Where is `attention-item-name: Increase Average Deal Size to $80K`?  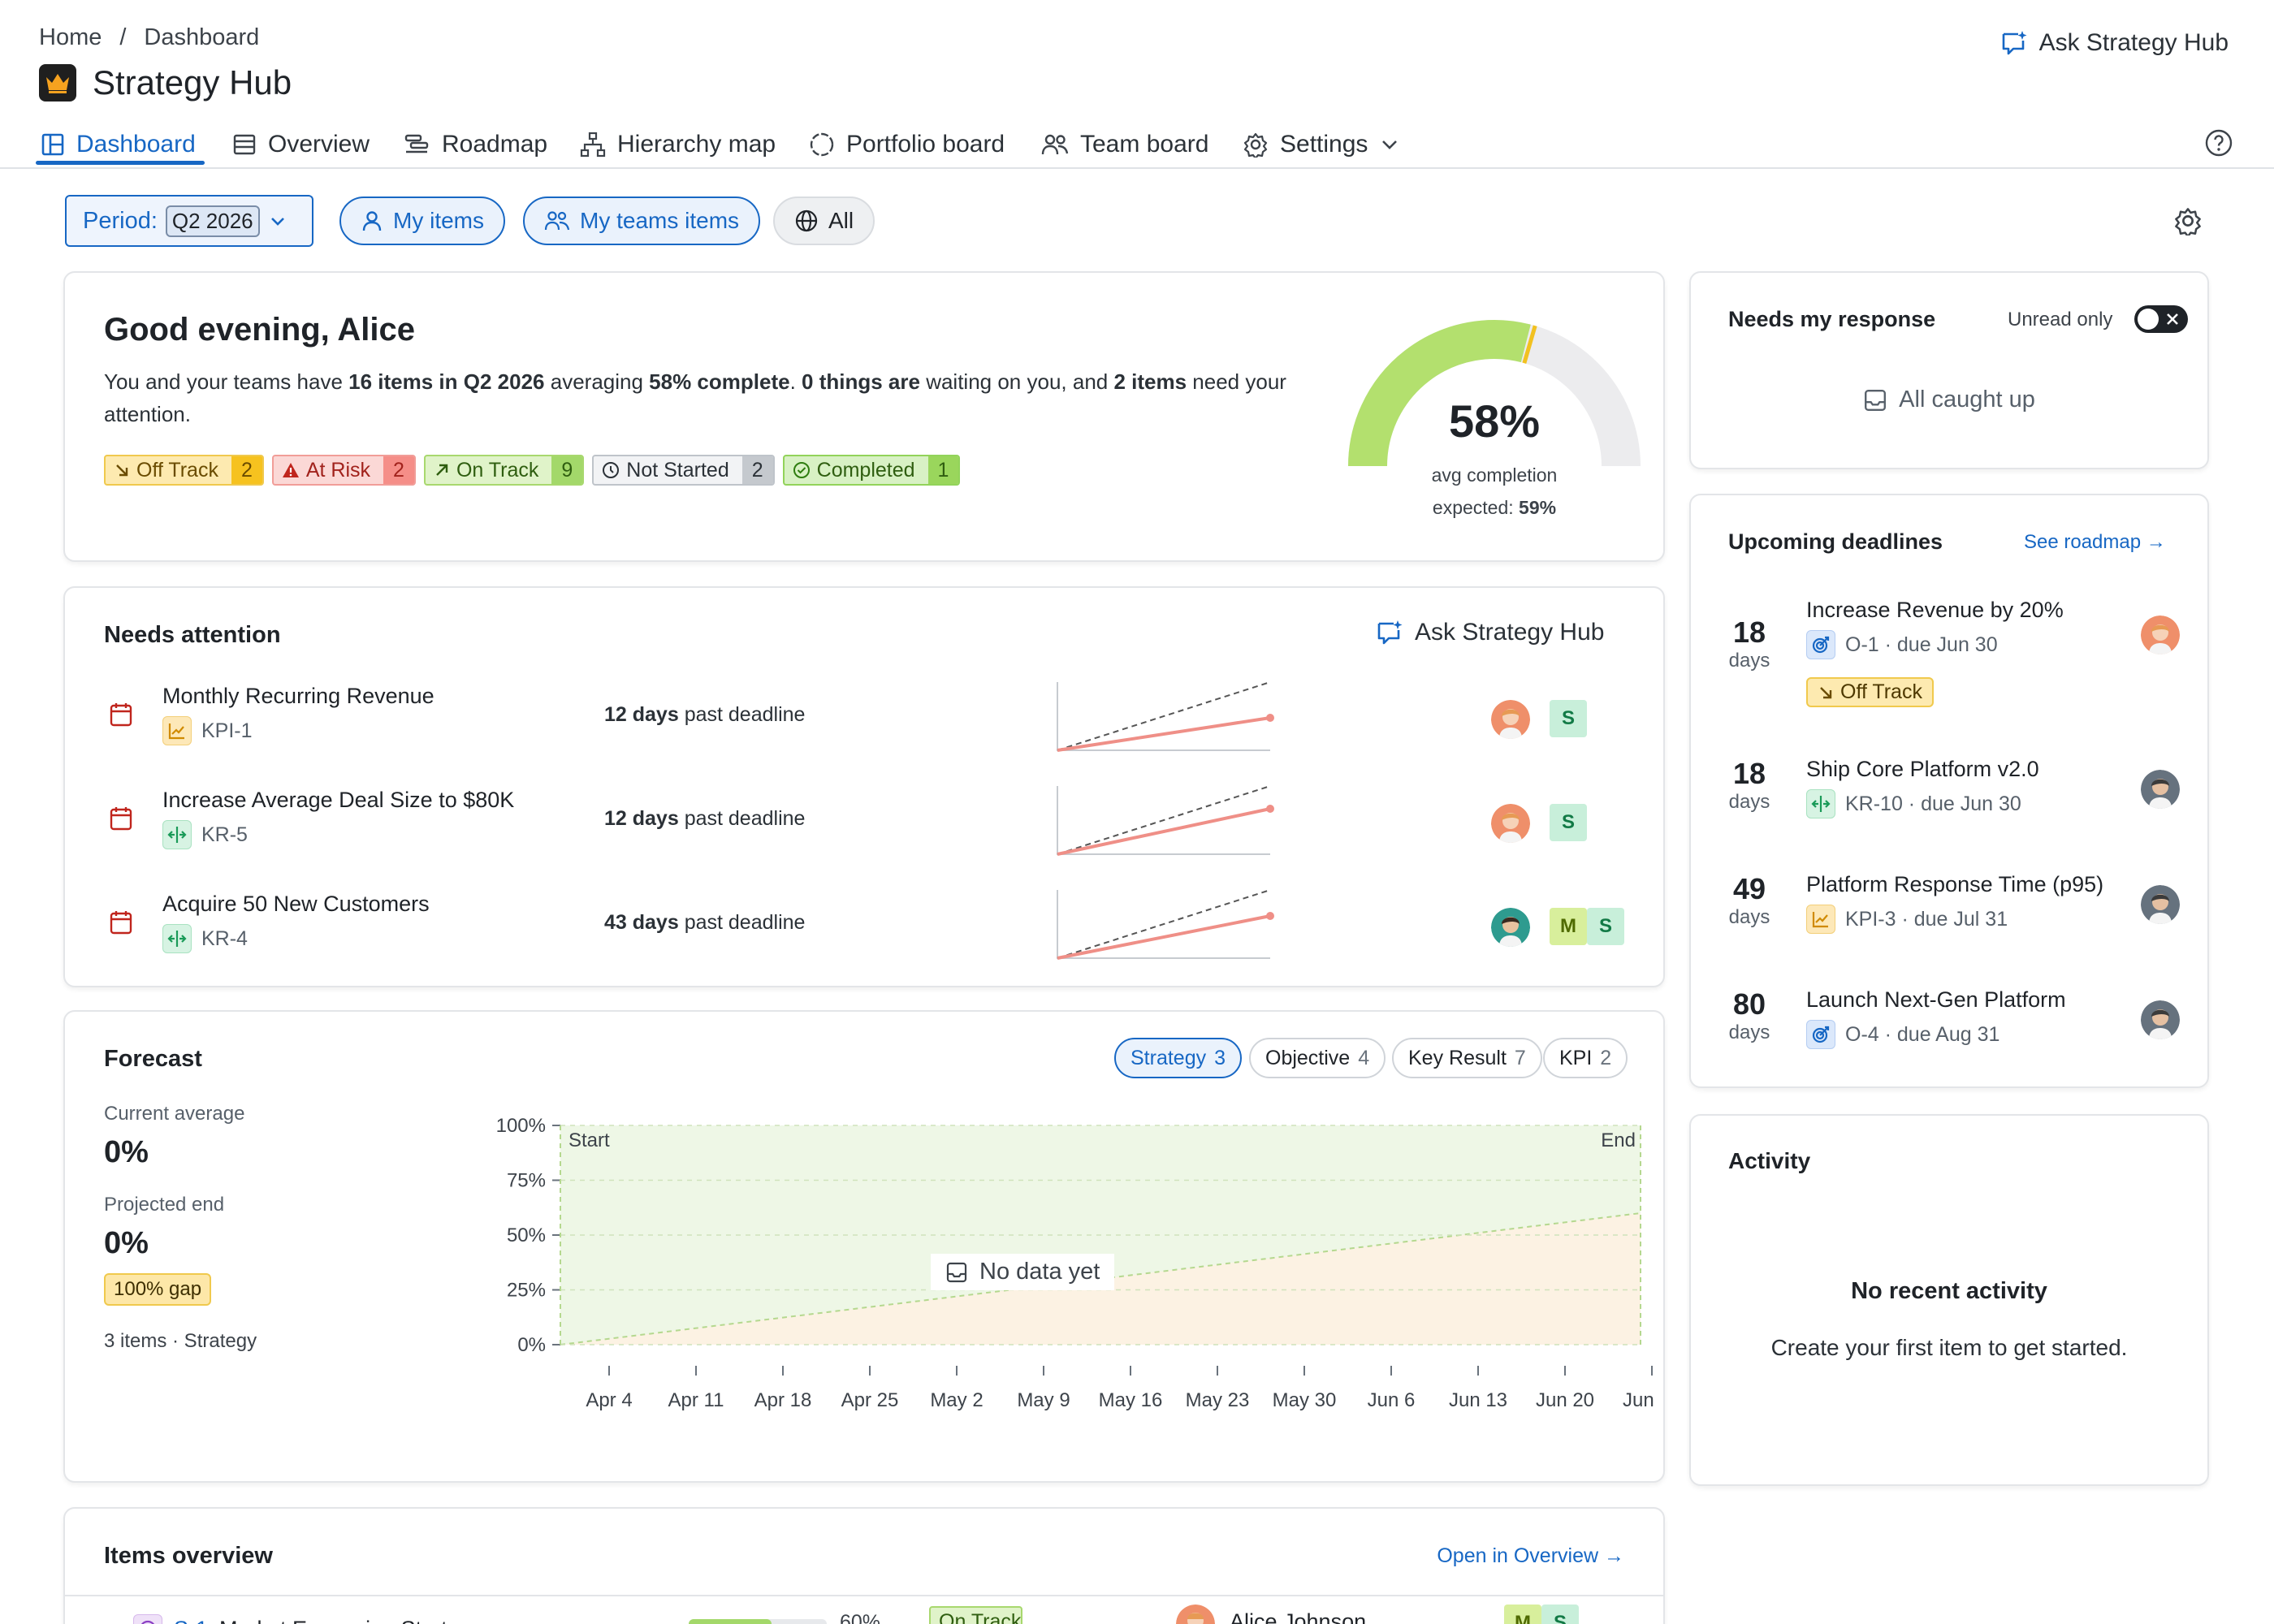 attention-item-name: Increase Average Deal Size to $80K is located at coordinates (338, 801).